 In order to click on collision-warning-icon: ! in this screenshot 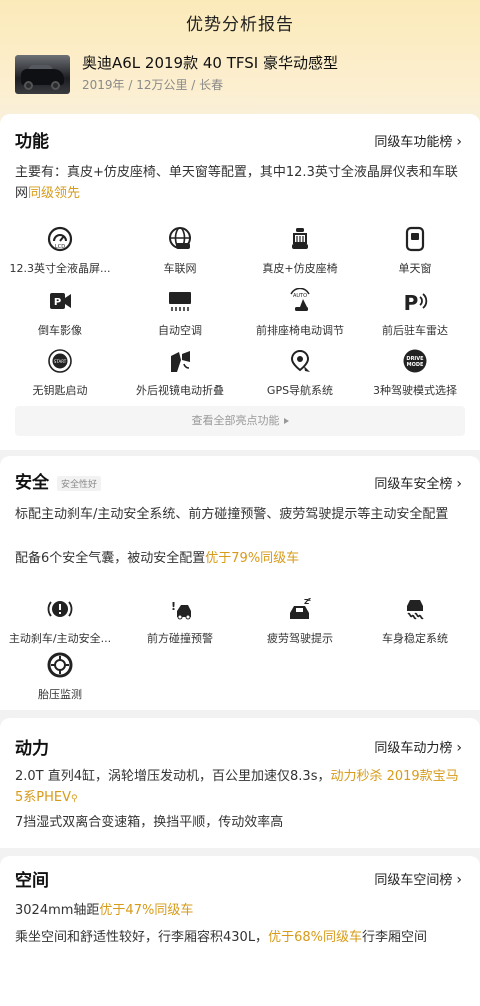, I will do `click(181, 610)`.